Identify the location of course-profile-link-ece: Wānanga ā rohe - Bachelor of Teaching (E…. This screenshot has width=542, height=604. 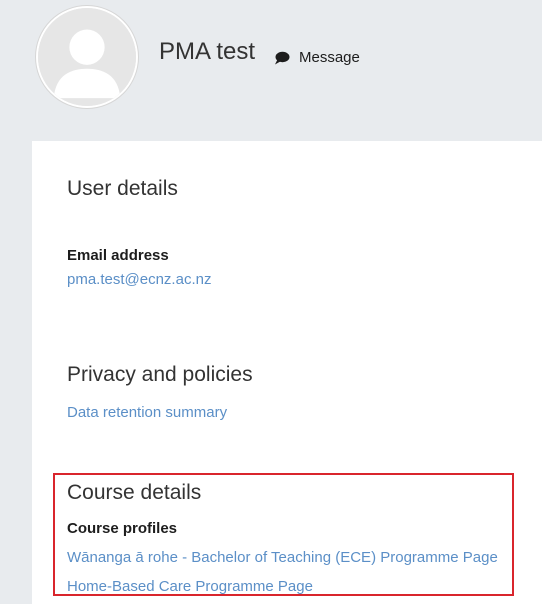
(282, 557).